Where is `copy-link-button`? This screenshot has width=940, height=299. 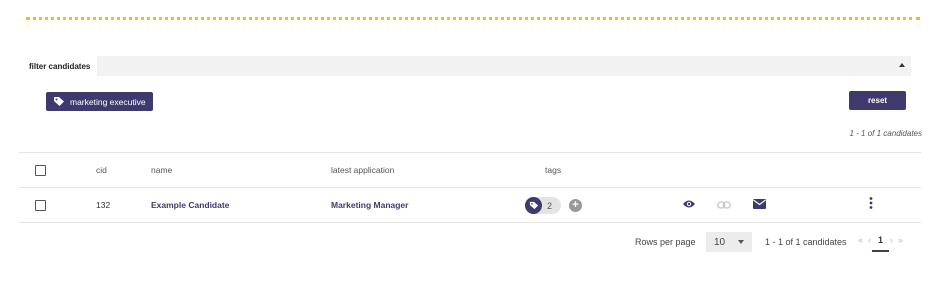 copy-link-button is located at coordinates (724, 205).